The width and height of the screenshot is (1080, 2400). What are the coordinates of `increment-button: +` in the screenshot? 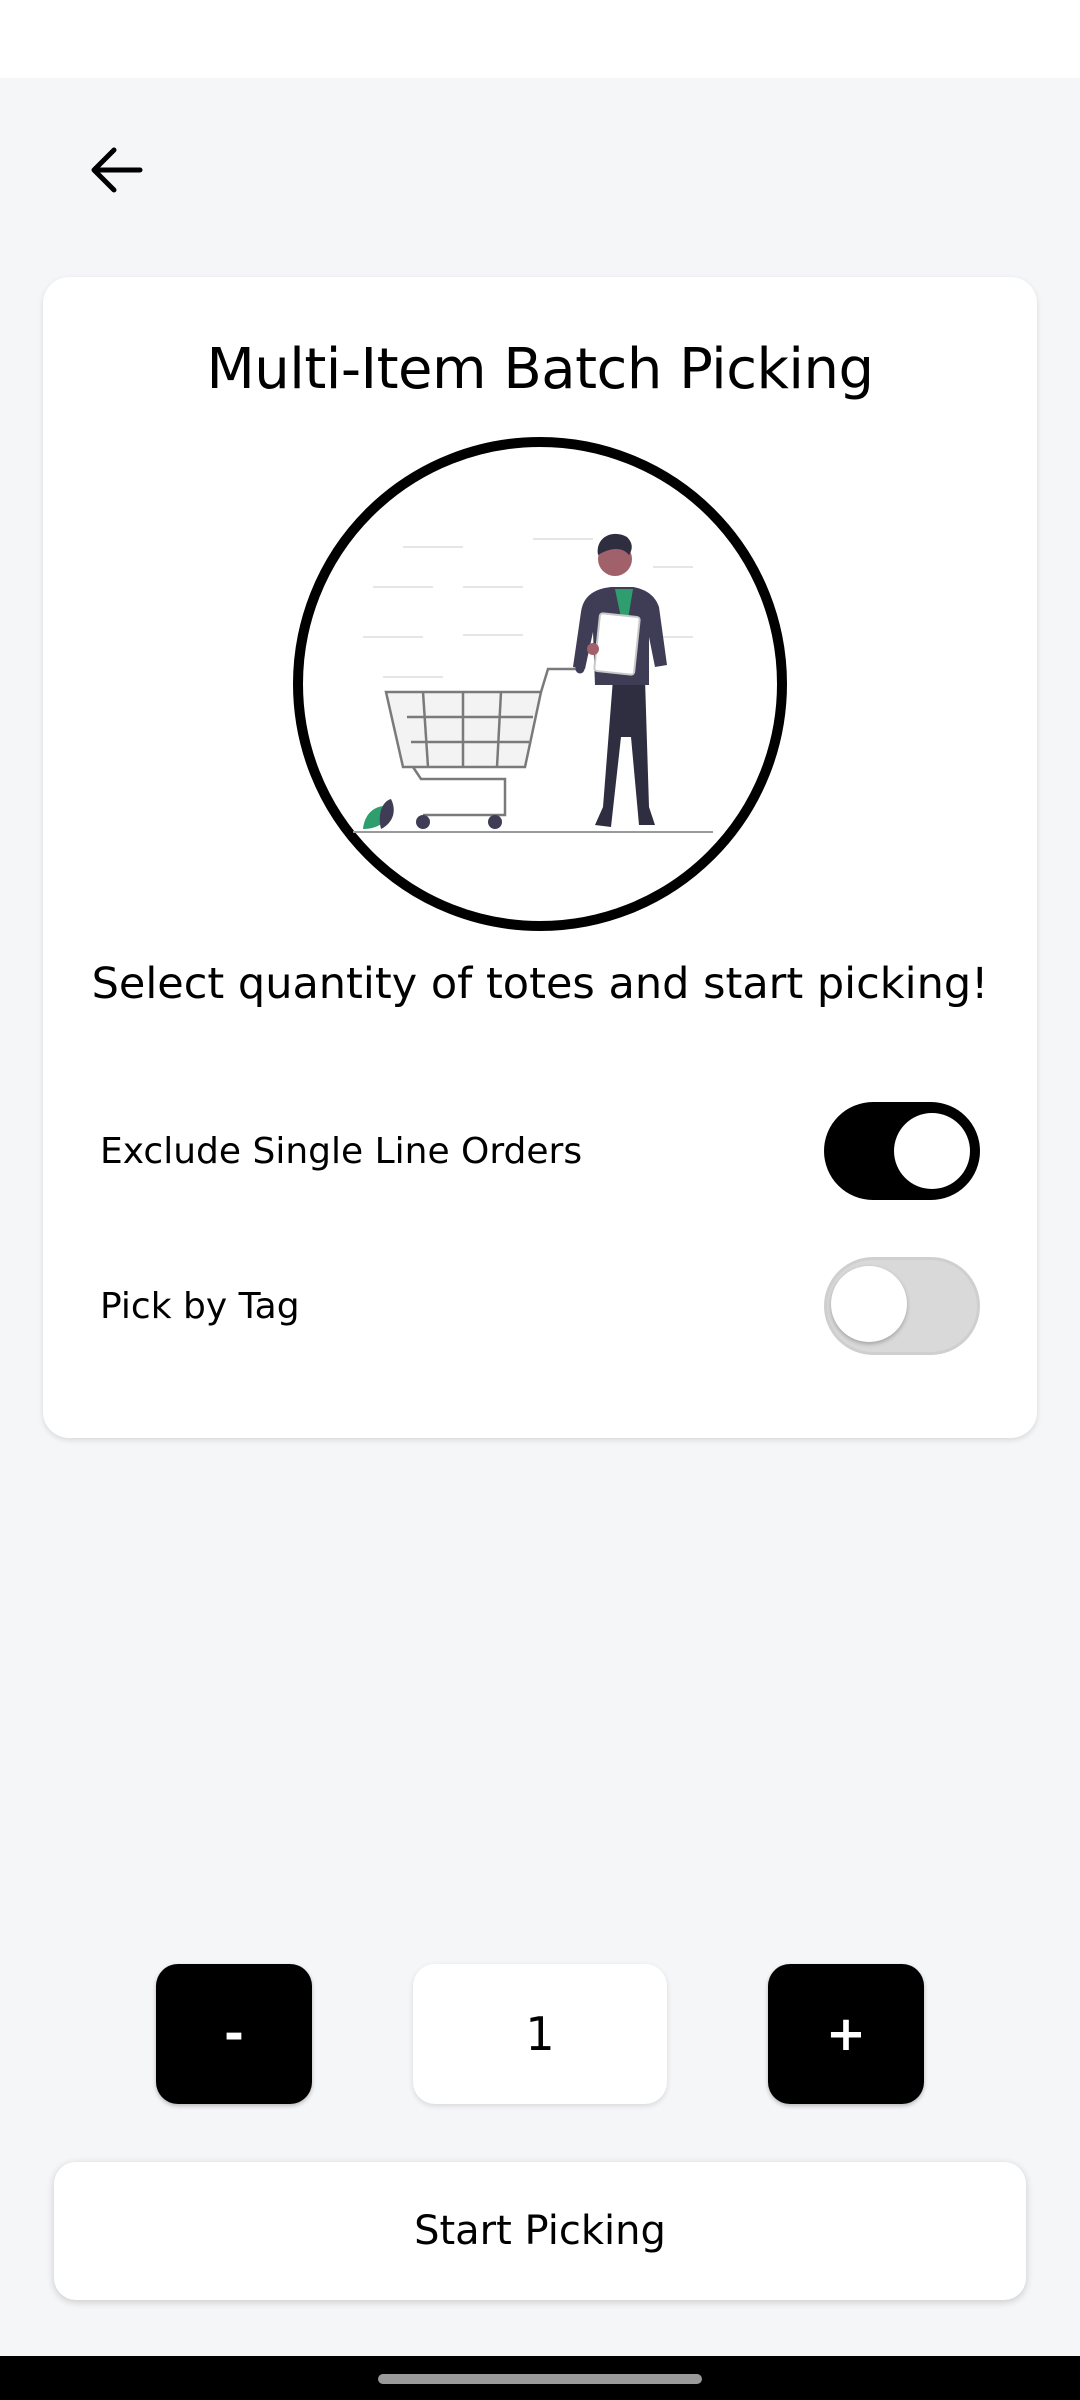 It's located at (846, 2034).